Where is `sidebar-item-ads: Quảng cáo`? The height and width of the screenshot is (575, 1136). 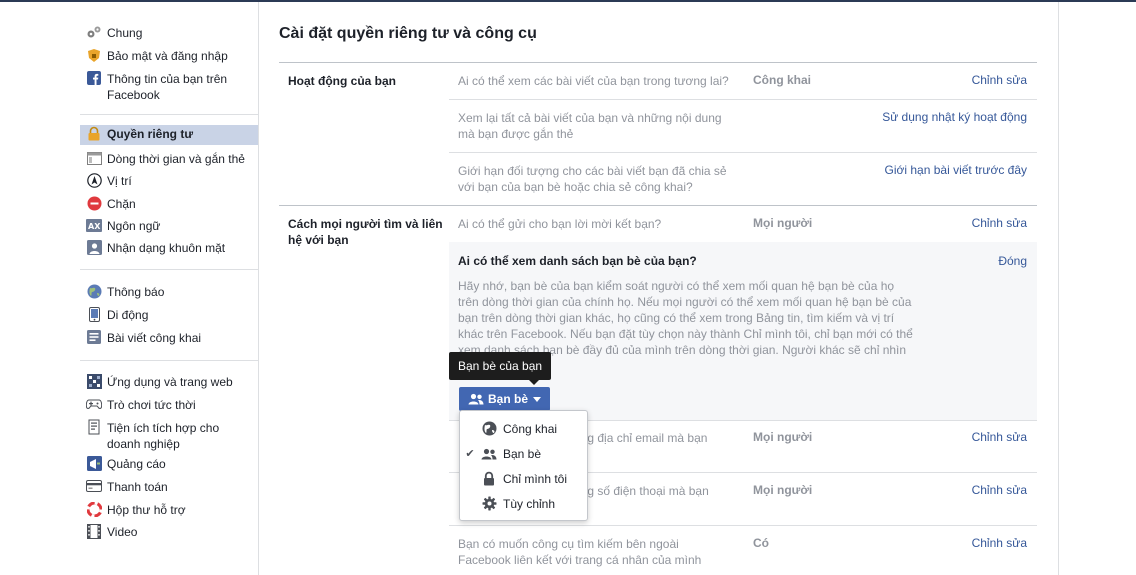 sidebar-item-ads: Quảng cáo is located at coordinates (169, 463).